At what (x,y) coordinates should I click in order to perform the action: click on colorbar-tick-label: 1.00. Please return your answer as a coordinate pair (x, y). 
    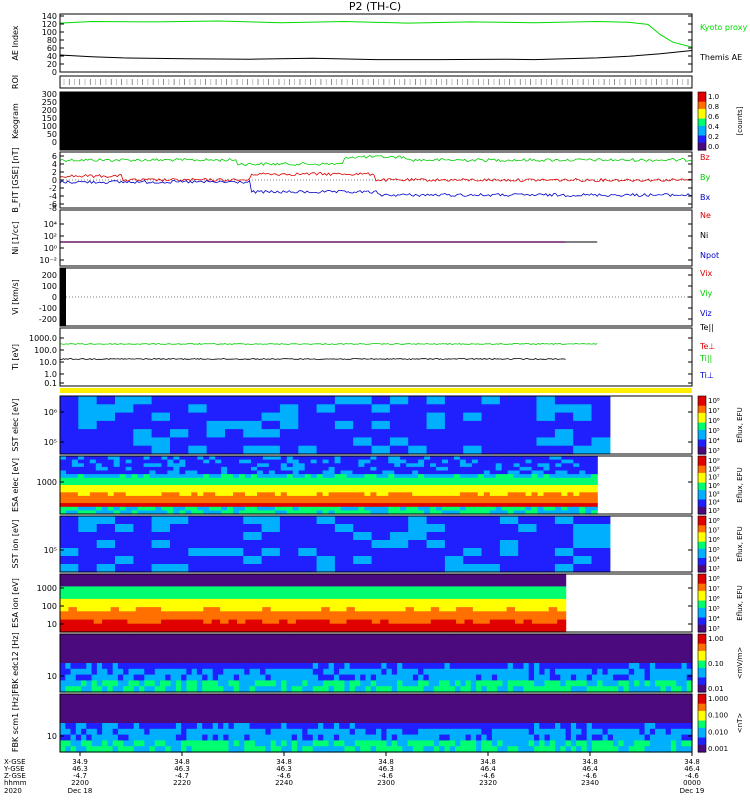
    Looking at the image, I should click on (716, 639).